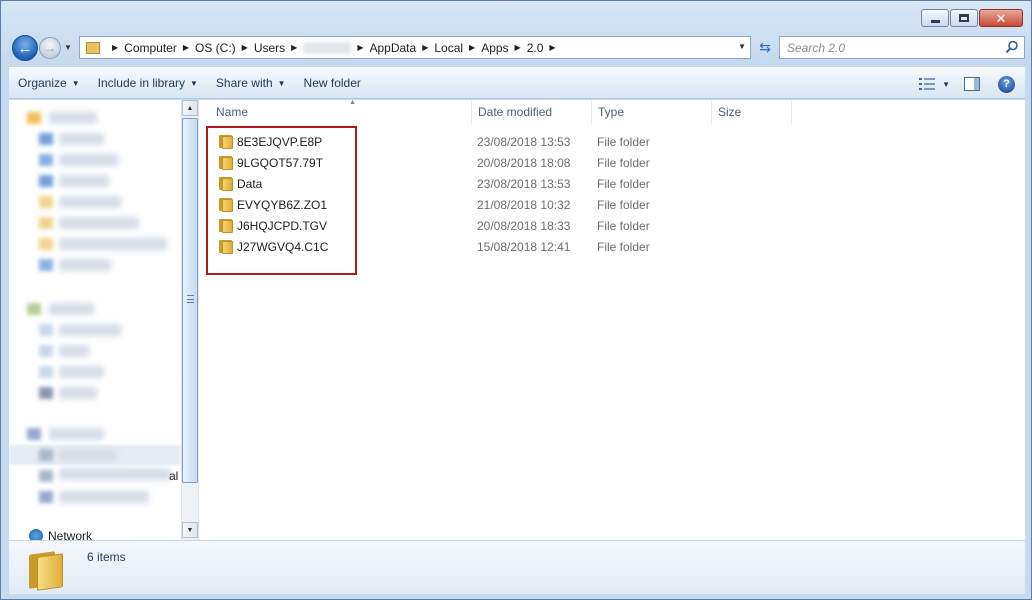 Image resolution: width=1032 pixels, height=600 pixels. Describe the element at coordinates (742, 46) in the screenshot. I see `address-dropdown-icon: ▼` at that location.